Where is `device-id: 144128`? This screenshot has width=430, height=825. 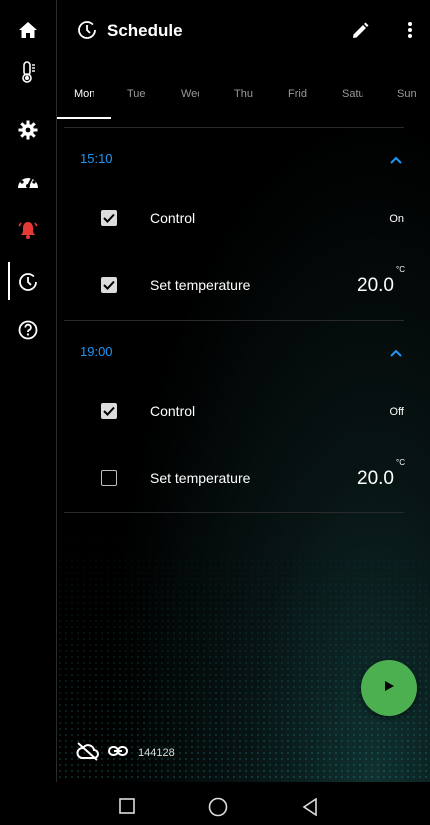 device-id: 144128 is located at coordinates (156, 753).